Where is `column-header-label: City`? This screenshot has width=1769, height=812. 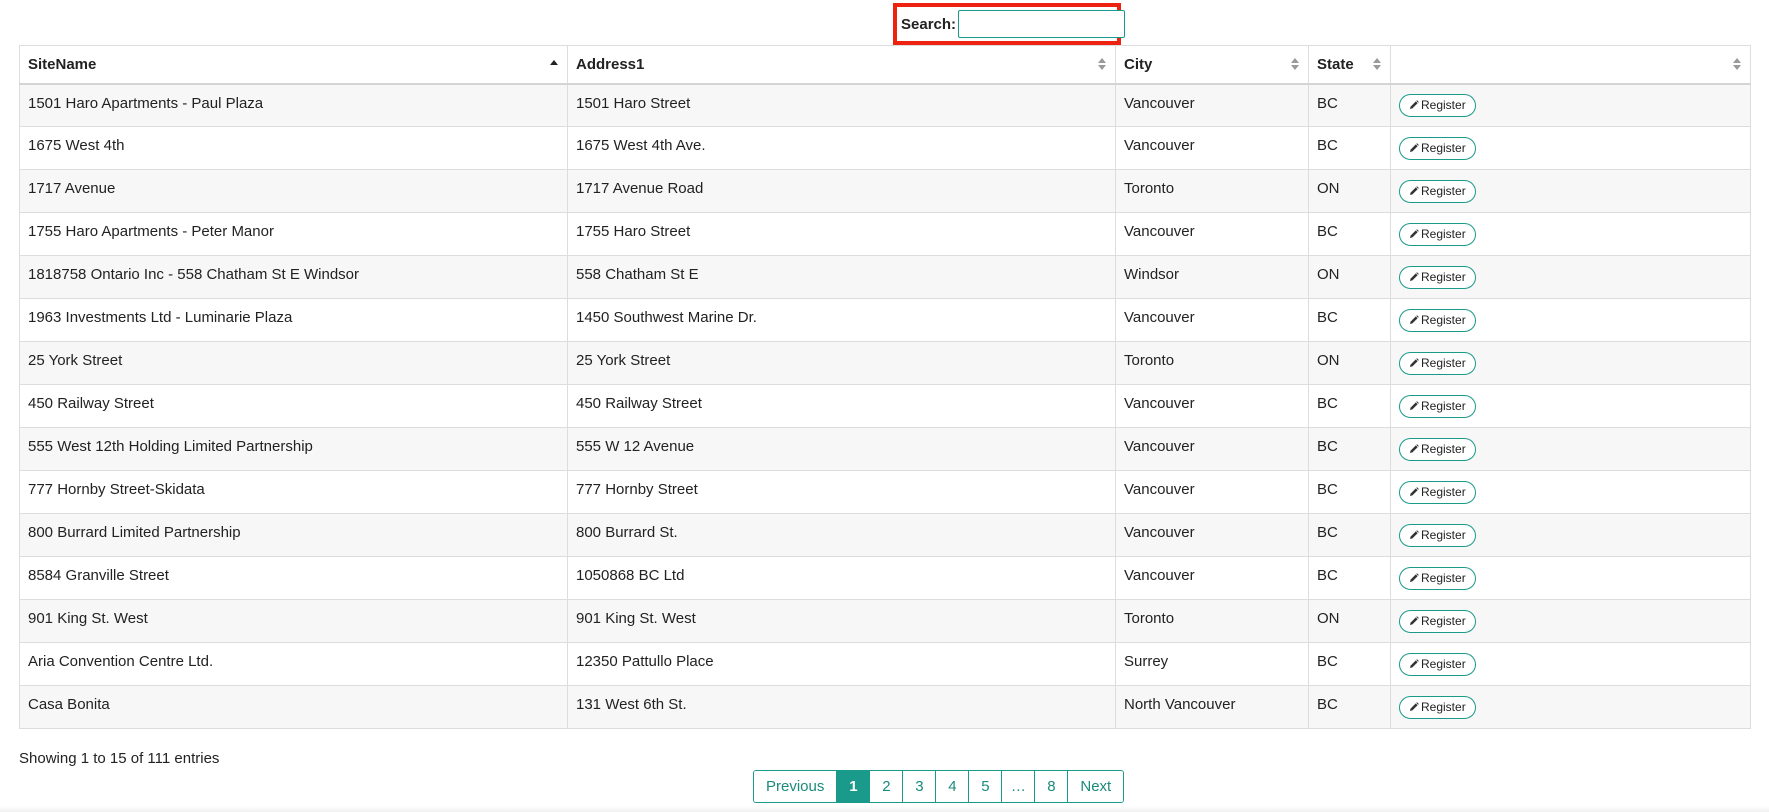 column-header-label: City is located at coordinates (1138, 64).